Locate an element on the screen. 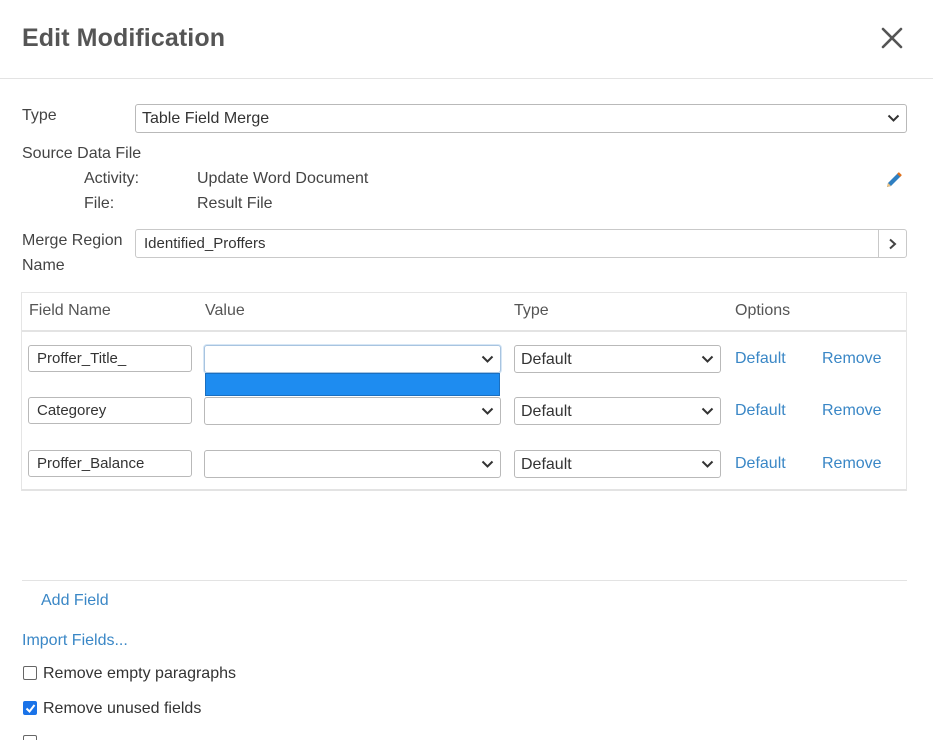  remove-unused-fields-checkbox is located at coordinates (30, 708).